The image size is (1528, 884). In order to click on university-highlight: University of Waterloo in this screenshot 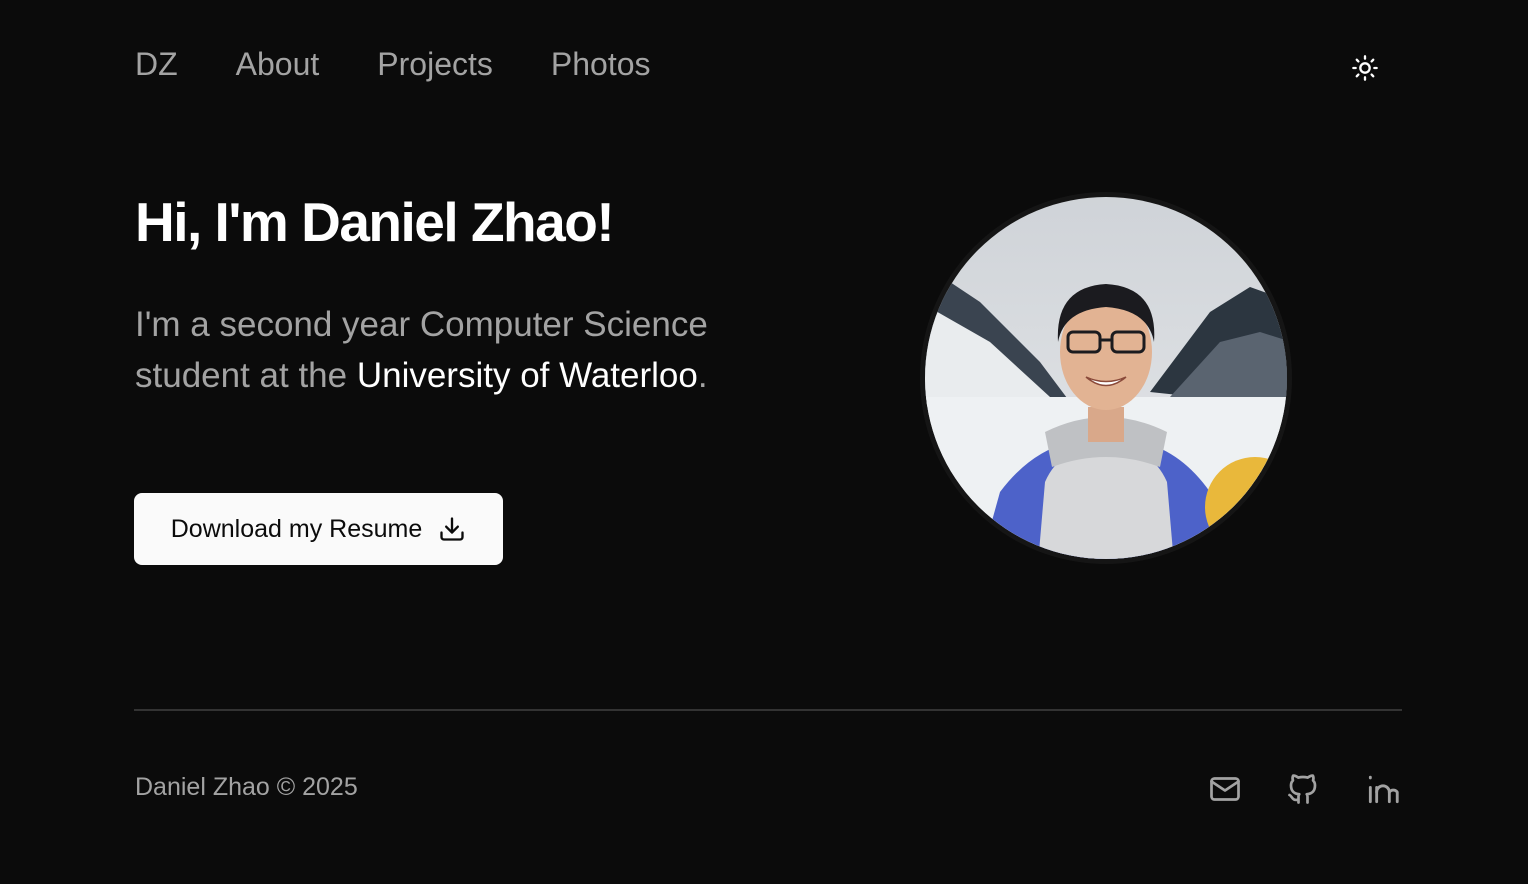, I will do `click(527, 375)`.